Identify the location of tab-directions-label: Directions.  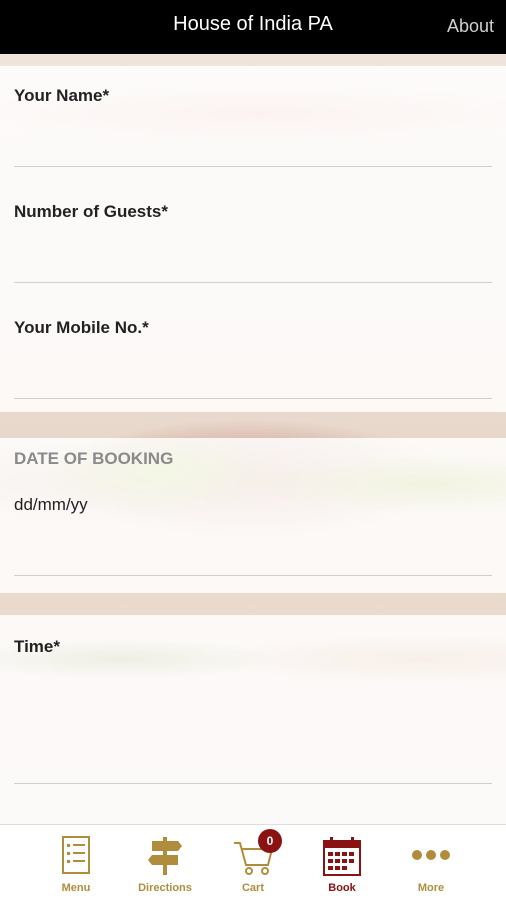
(165, 888).